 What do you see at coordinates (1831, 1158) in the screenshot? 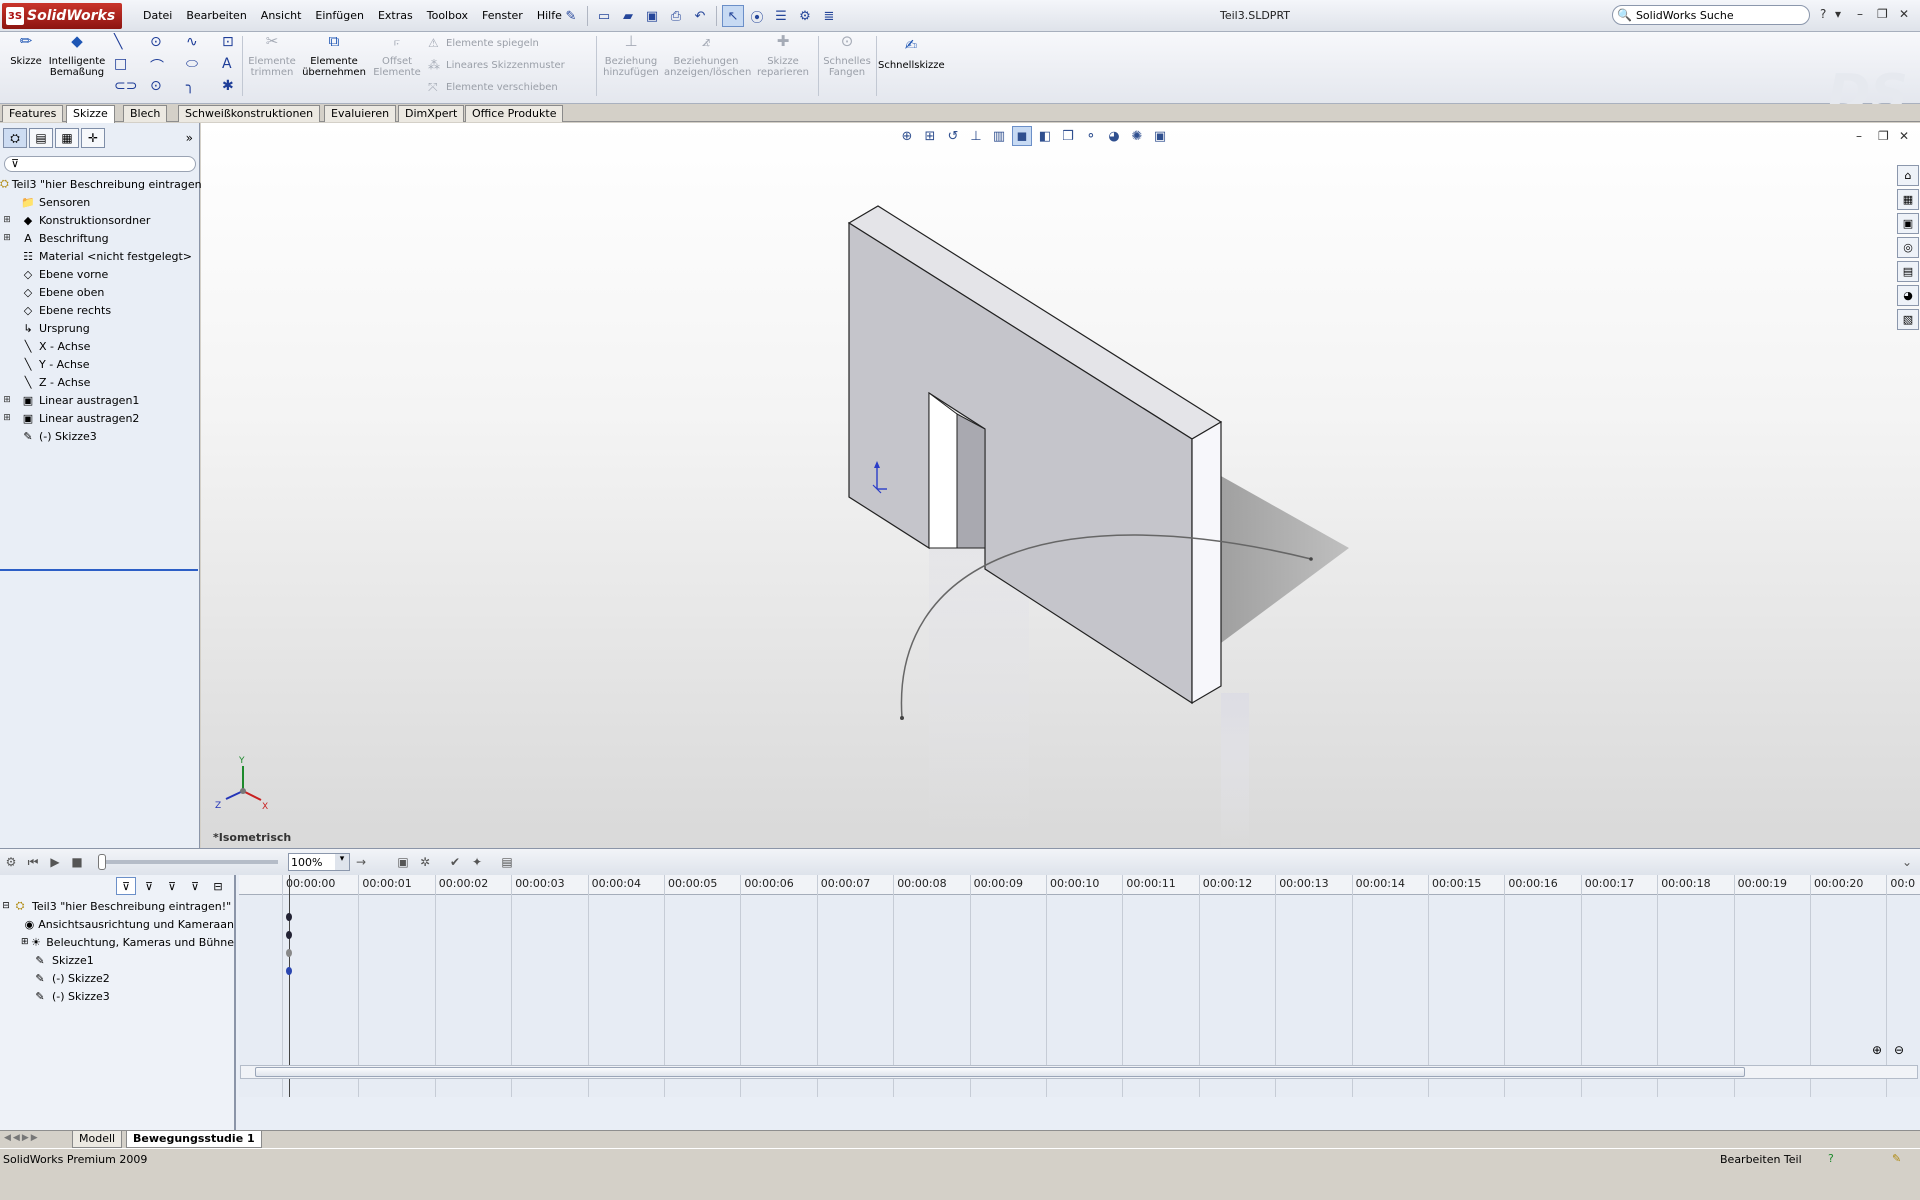
I see `help-status-icon: ?` at bounding box center [1831, 1158].